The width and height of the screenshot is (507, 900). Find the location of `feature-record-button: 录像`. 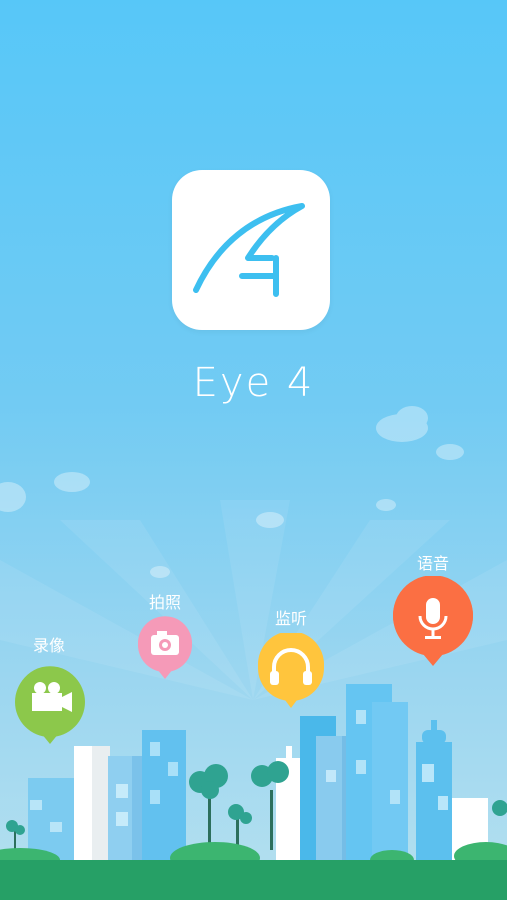

feature-record-button: 录像 is located at coordinates (50, 695).